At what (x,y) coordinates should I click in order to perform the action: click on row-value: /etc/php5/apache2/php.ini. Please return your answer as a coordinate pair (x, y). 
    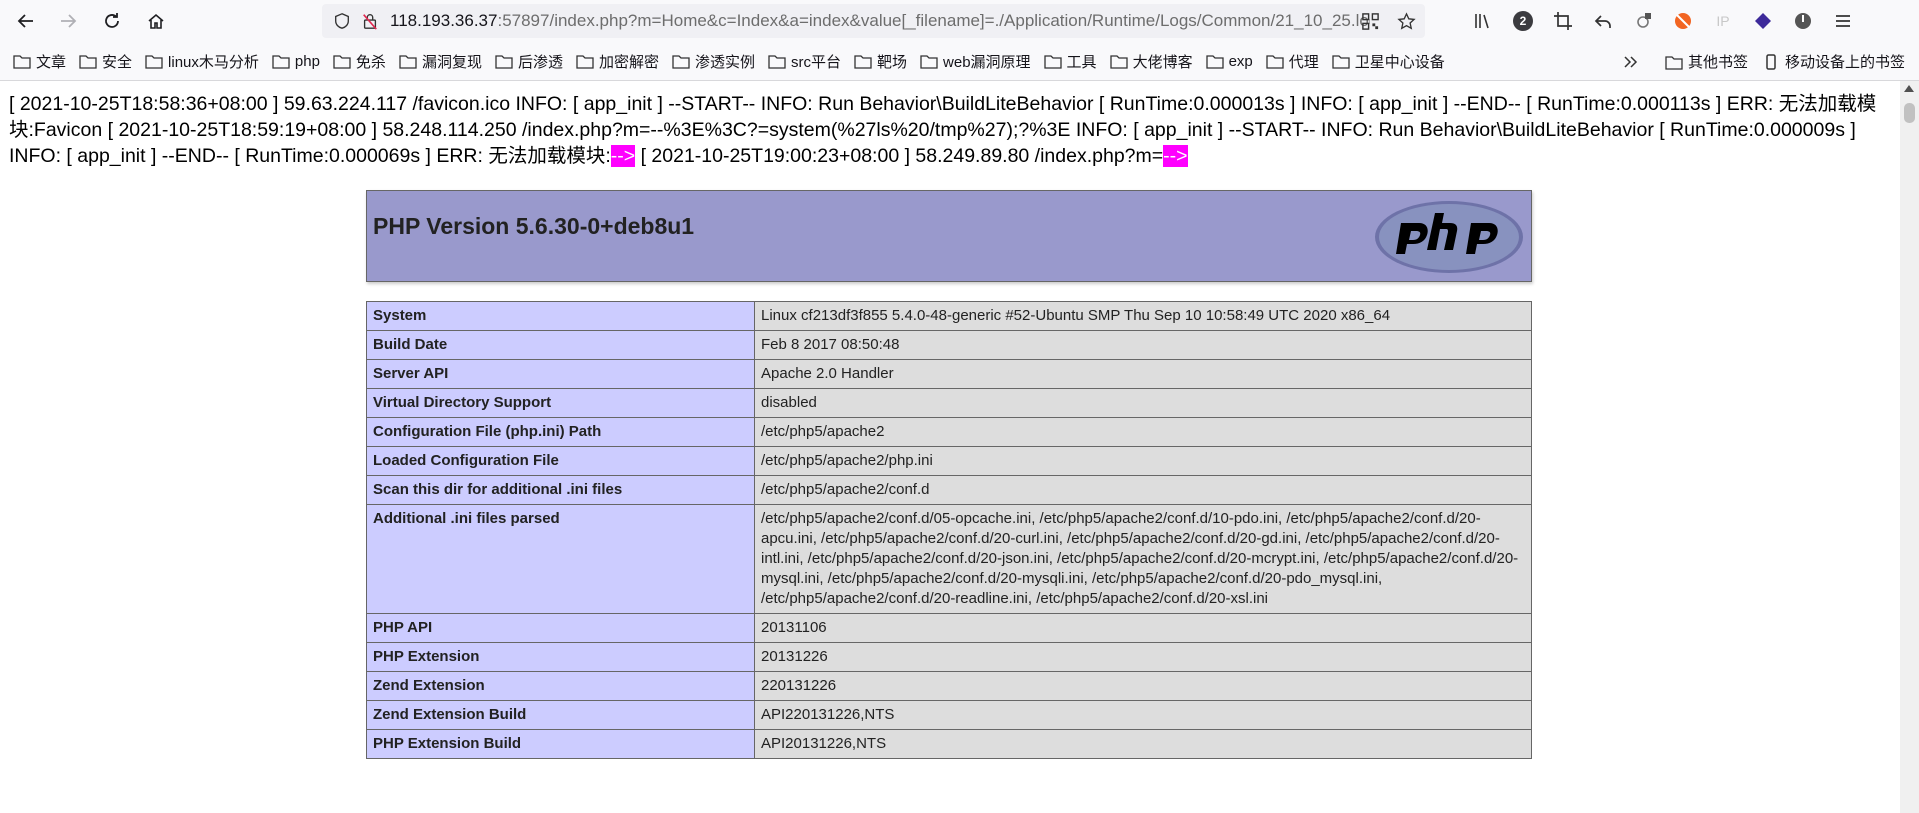
    Looking at the image, I should click on (1143, 461).